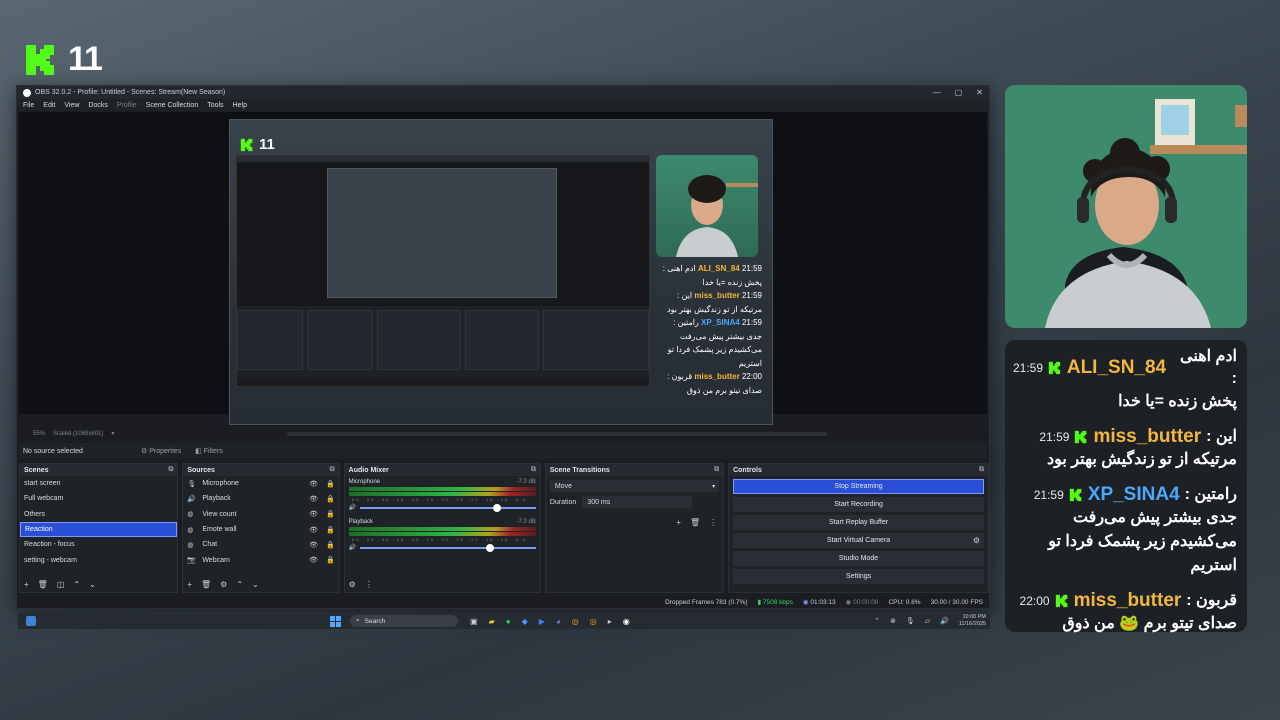  I want to click on properties-button: ⚙ Properties, so click(161, 451).